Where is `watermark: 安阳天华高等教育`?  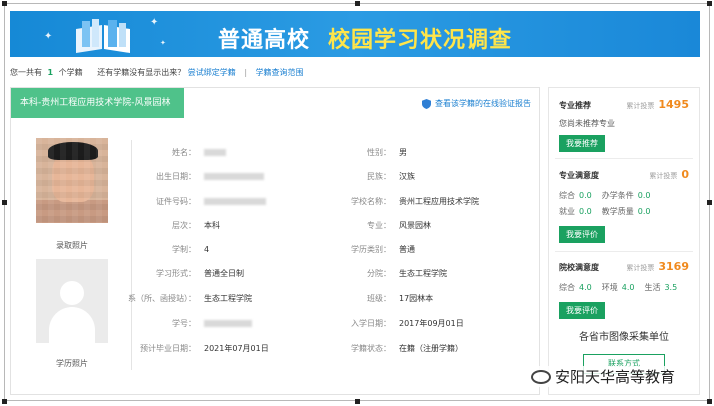
watermark: 安阳天华高等教育 is located at coordinates (603, 376).